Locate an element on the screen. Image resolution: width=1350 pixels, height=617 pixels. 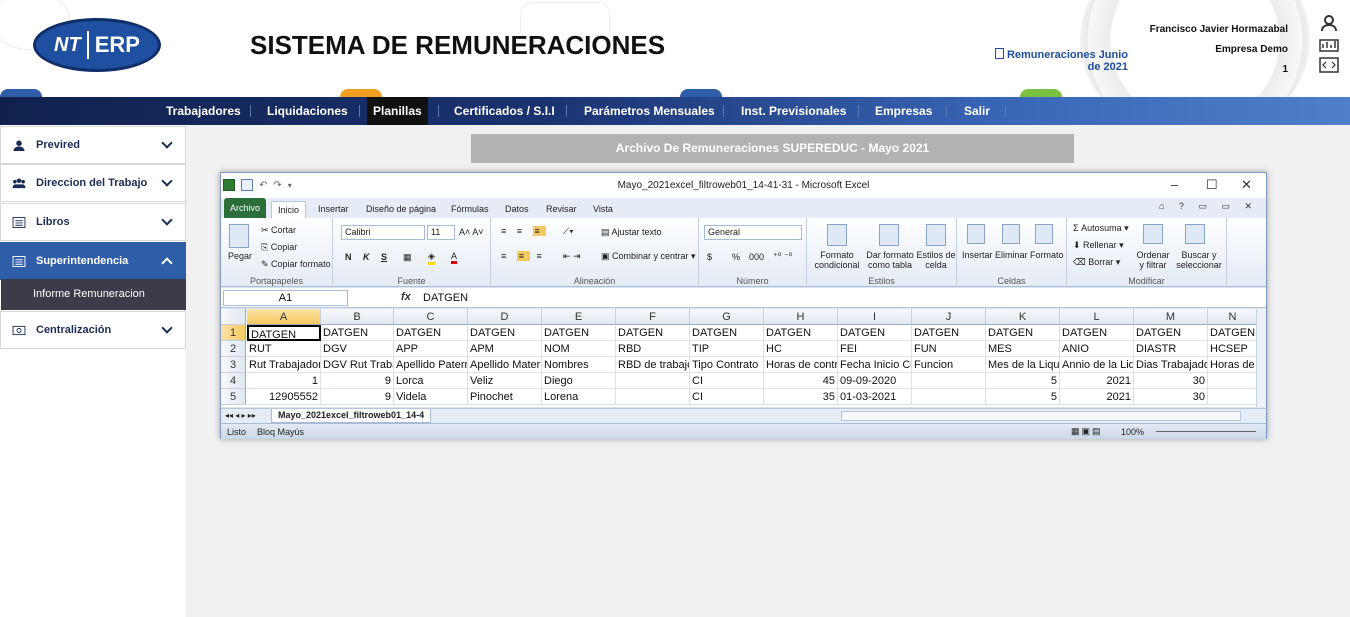
sidebar-item-libros: Libros is located at coordinates (93, 222).